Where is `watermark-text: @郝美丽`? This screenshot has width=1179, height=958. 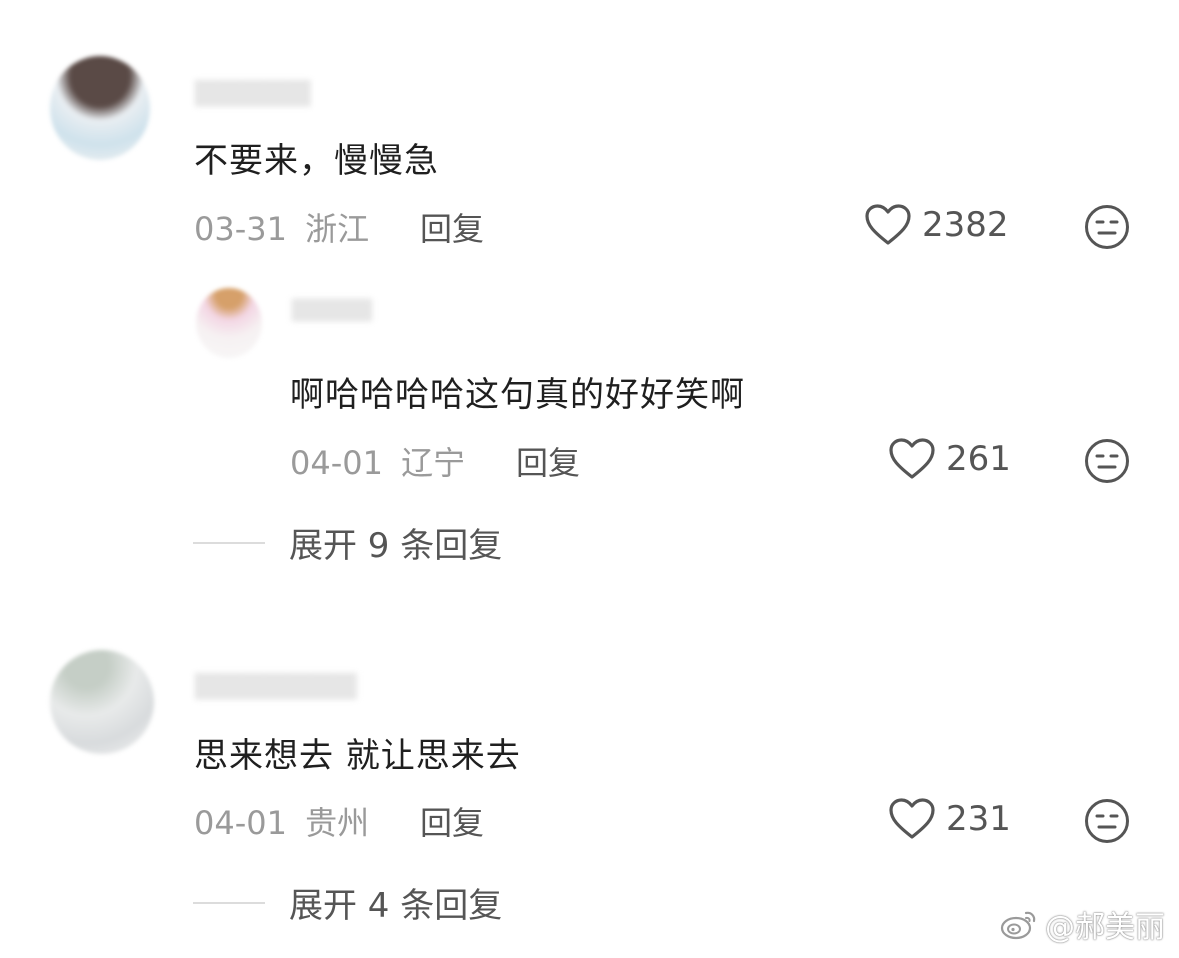 watermark-text: @郝美丽 is located at coordinates (1105, 927).